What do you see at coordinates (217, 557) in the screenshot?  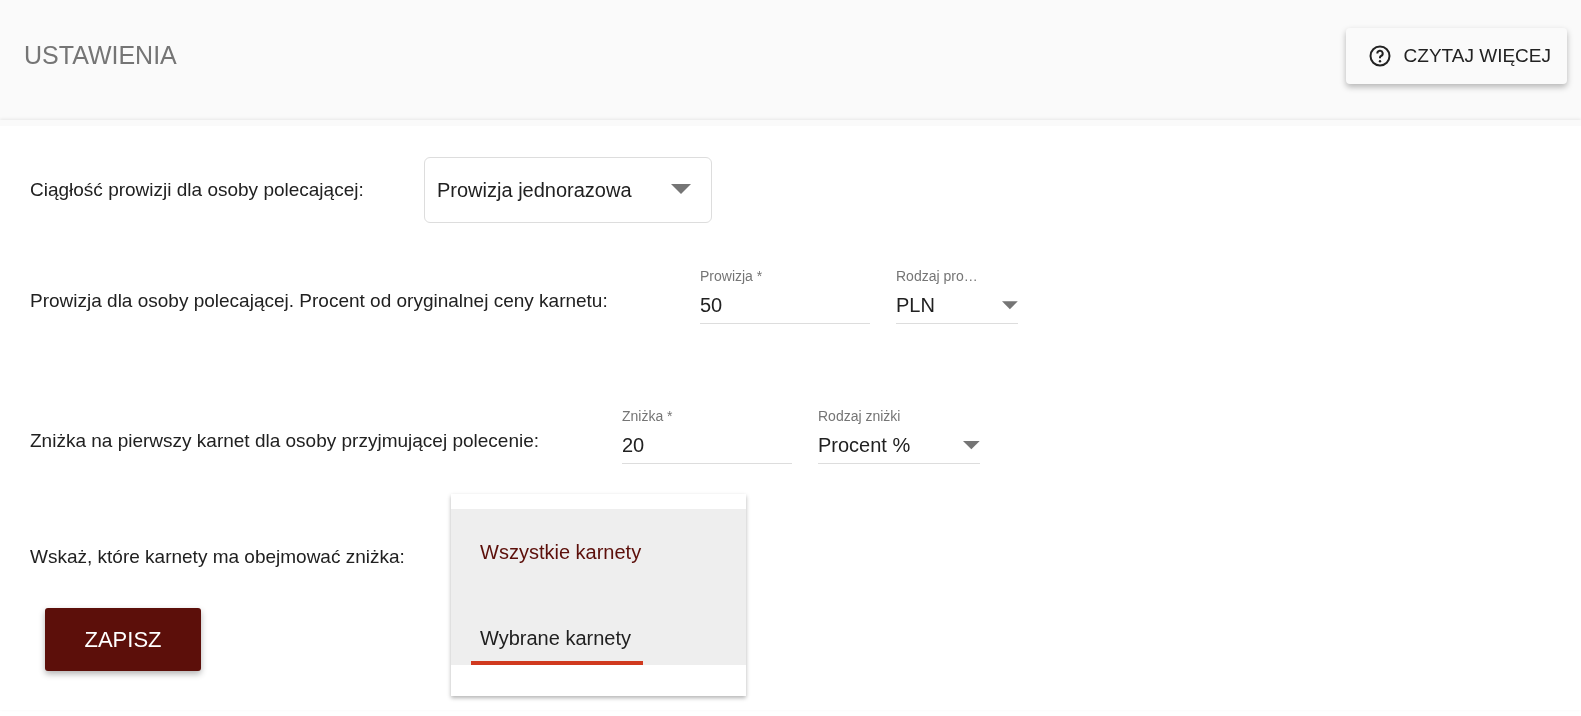 I see `field-label: Wskaż, które karnety ma obejmować zniżka:` at bounding box center [217, 557].